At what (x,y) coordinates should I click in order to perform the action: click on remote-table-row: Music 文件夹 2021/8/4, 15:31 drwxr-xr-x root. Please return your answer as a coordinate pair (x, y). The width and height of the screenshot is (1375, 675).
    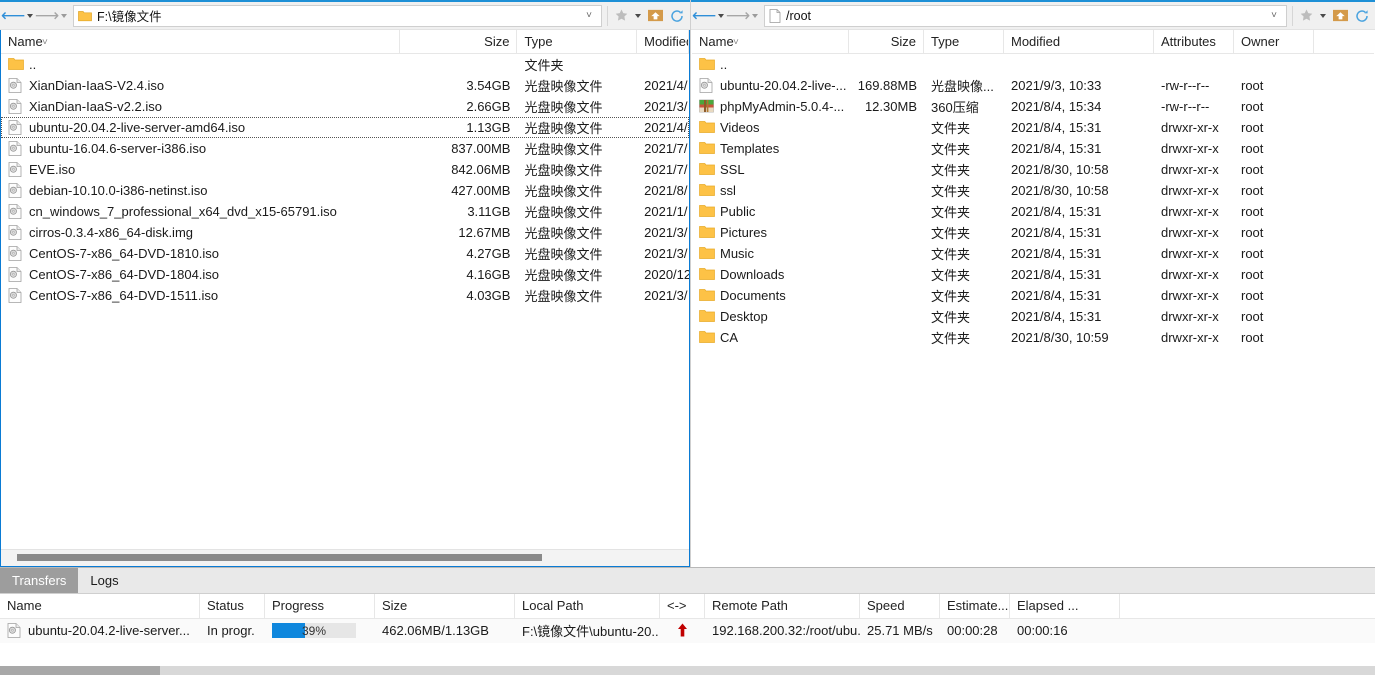
    Looking at the image, I should click on (1033, 253).